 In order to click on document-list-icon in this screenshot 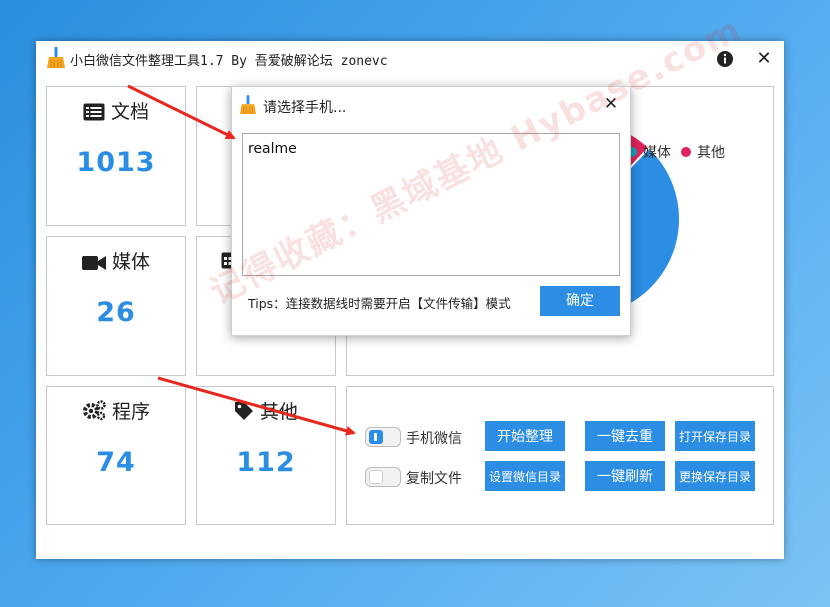, I will do `click(94, 112)`.